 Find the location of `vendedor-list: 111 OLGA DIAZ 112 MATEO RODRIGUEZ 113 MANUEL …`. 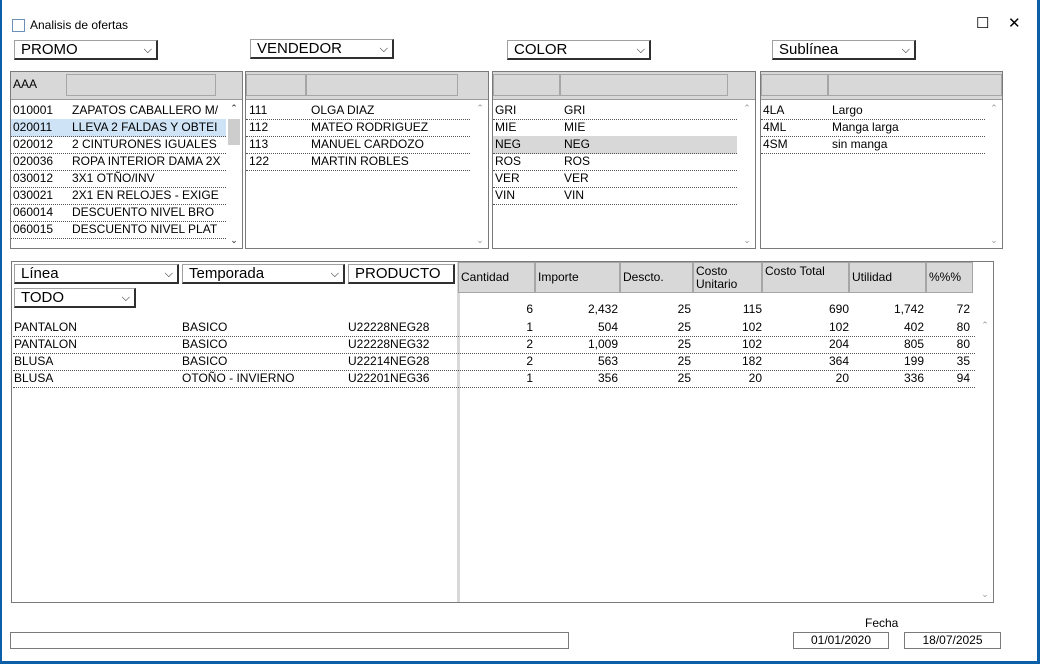

vendedor-list: 111 OLGA DIAZ 112 MATEO RODRIGUEZ 113 MANUEL … is located at coordinates (367, 160).